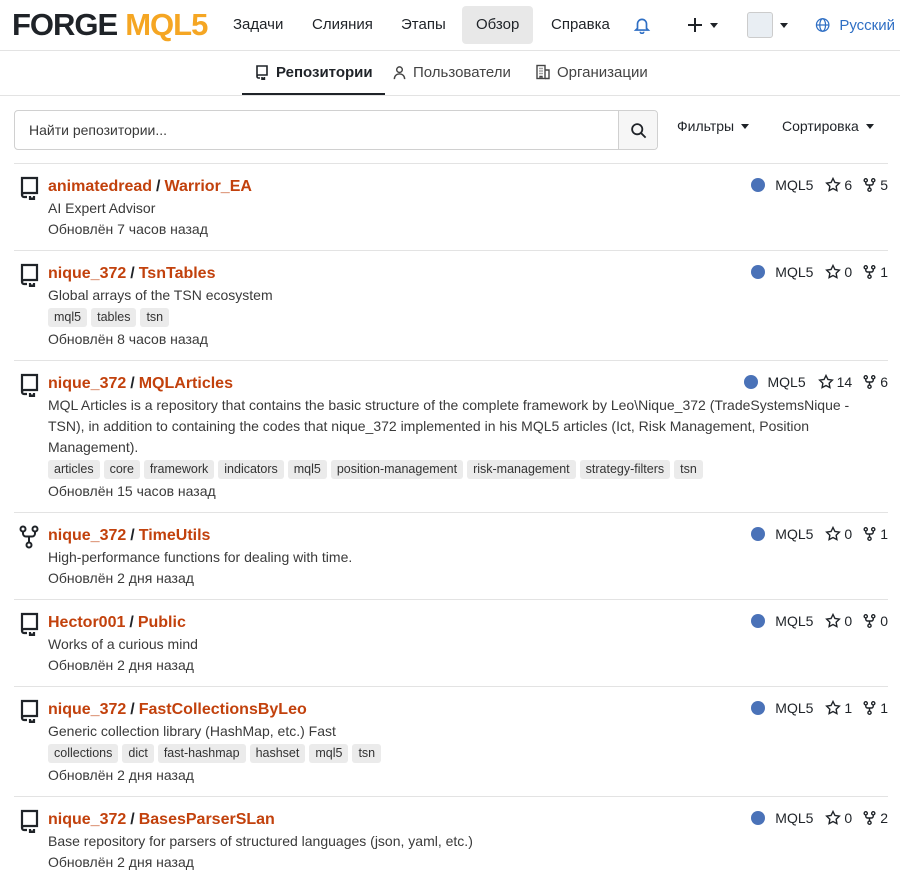  I want to click on repo-name-link: Public, so click(162, 622).